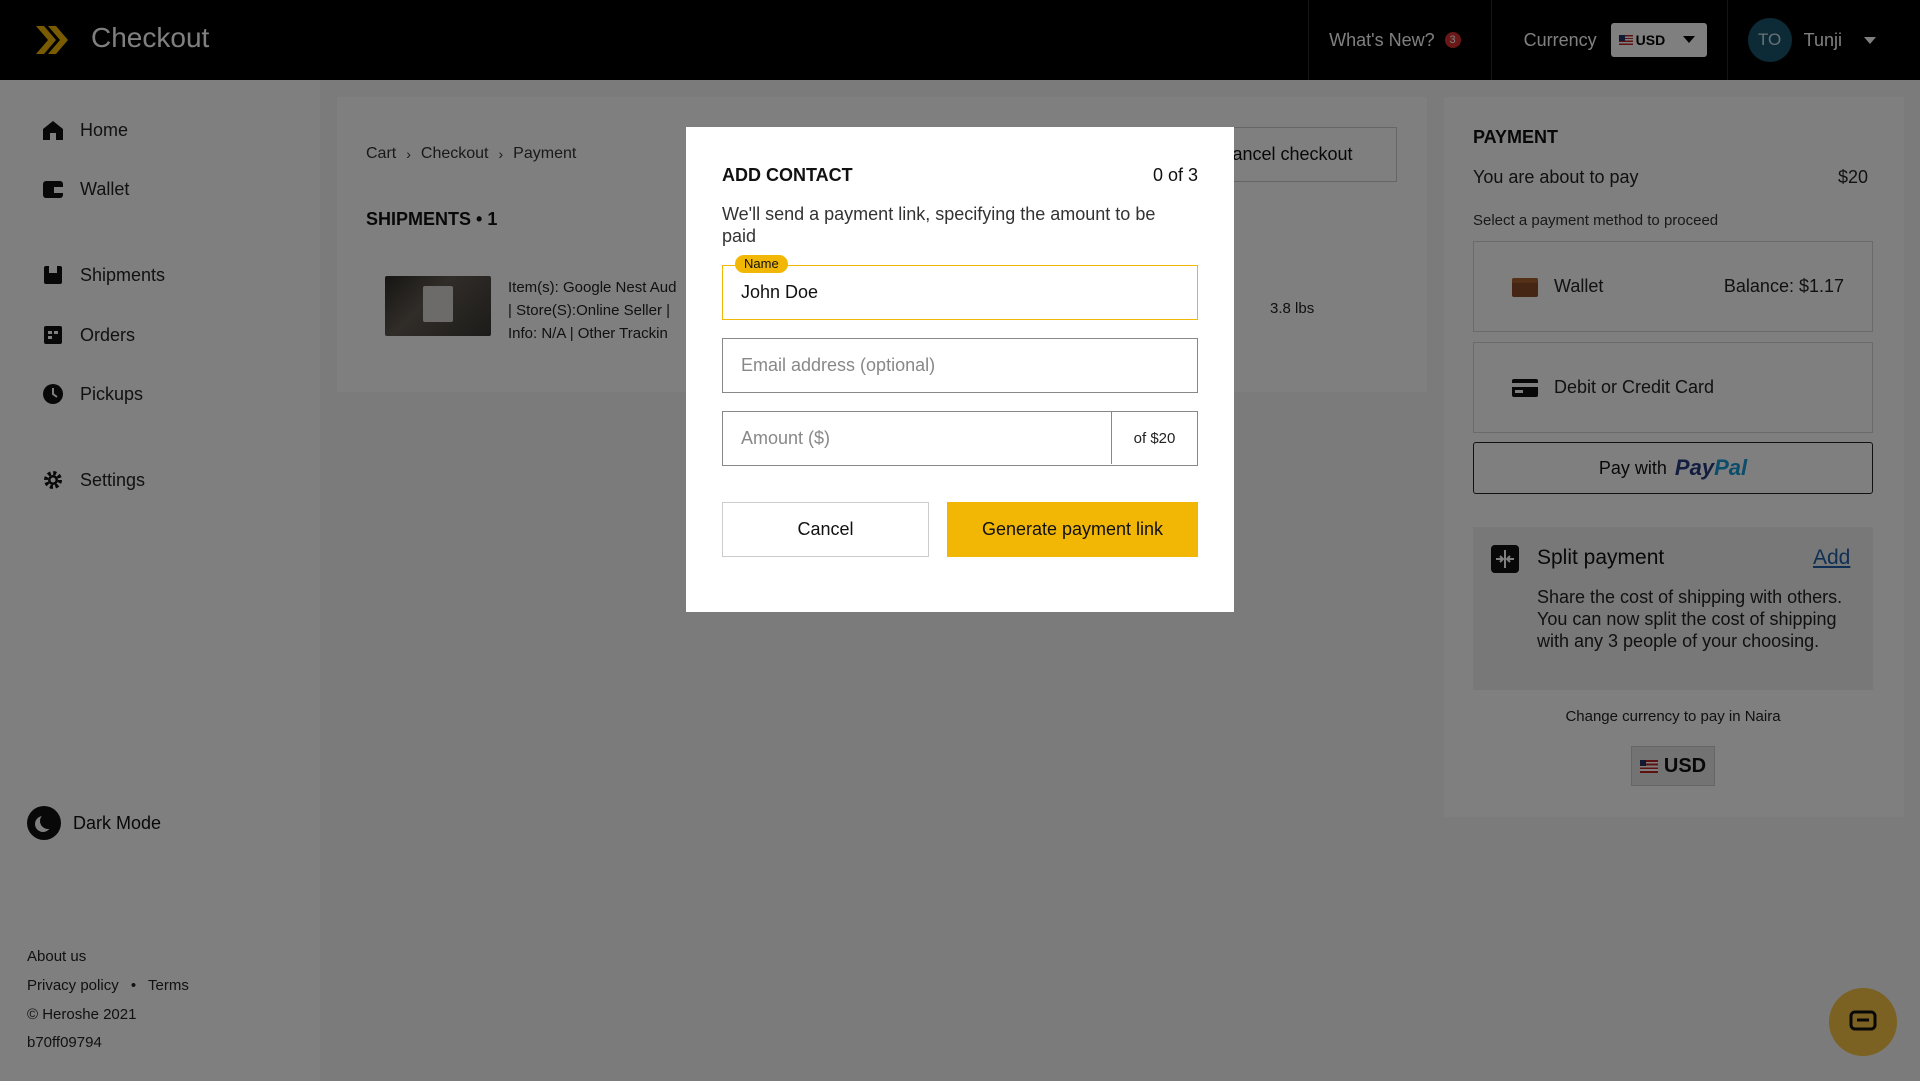  What do you see at coordinates (1175, 175) in the screenshot?
I see `contact-counter: 0 of 3` at bounding box center [1175, 175].